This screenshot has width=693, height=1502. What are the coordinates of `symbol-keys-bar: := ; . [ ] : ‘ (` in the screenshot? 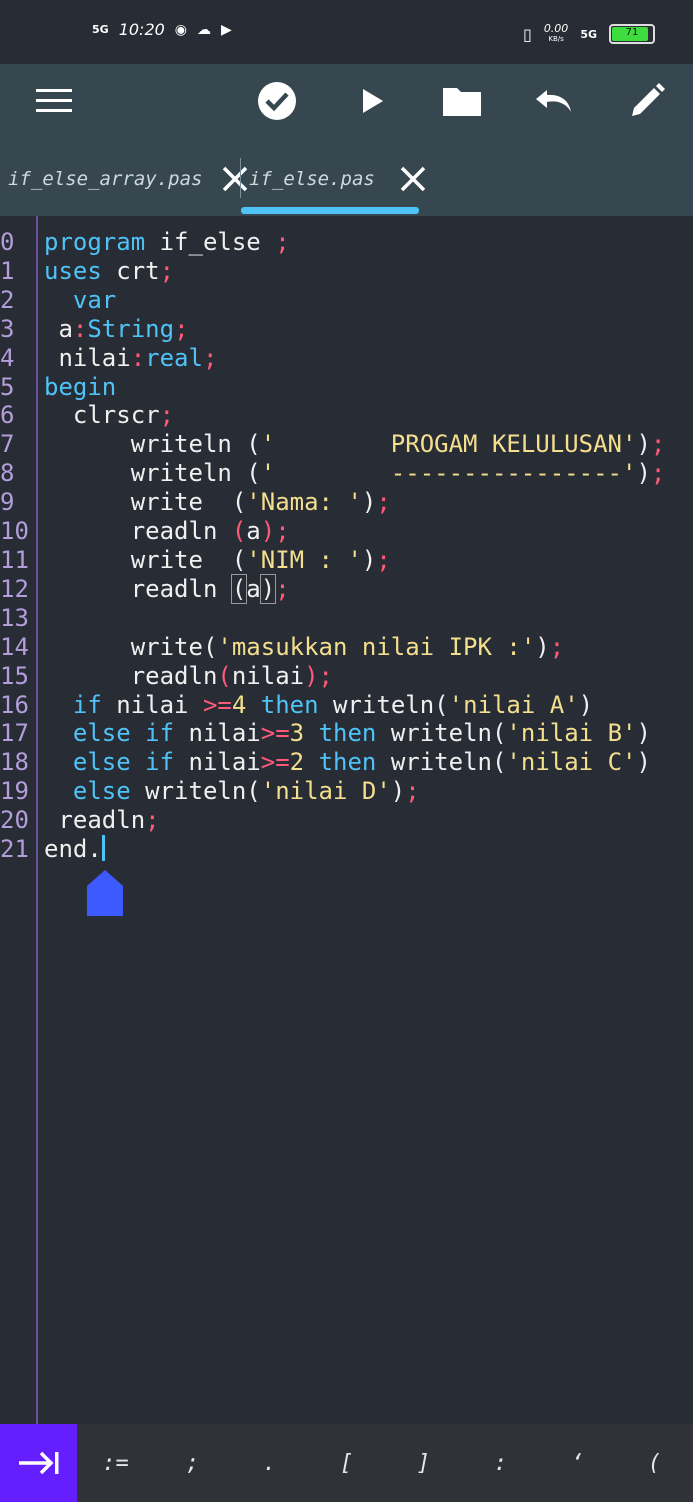 It's located at (346, 1463).